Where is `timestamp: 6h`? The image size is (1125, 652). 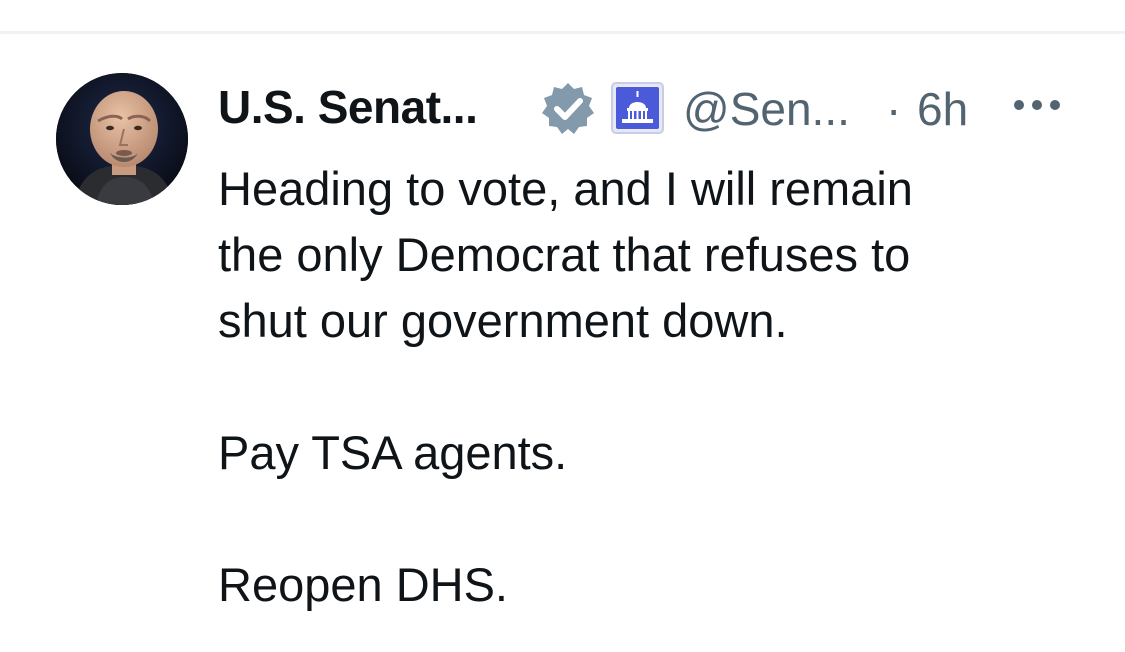
timestamp: 6h is located at coordinates (942, 109).